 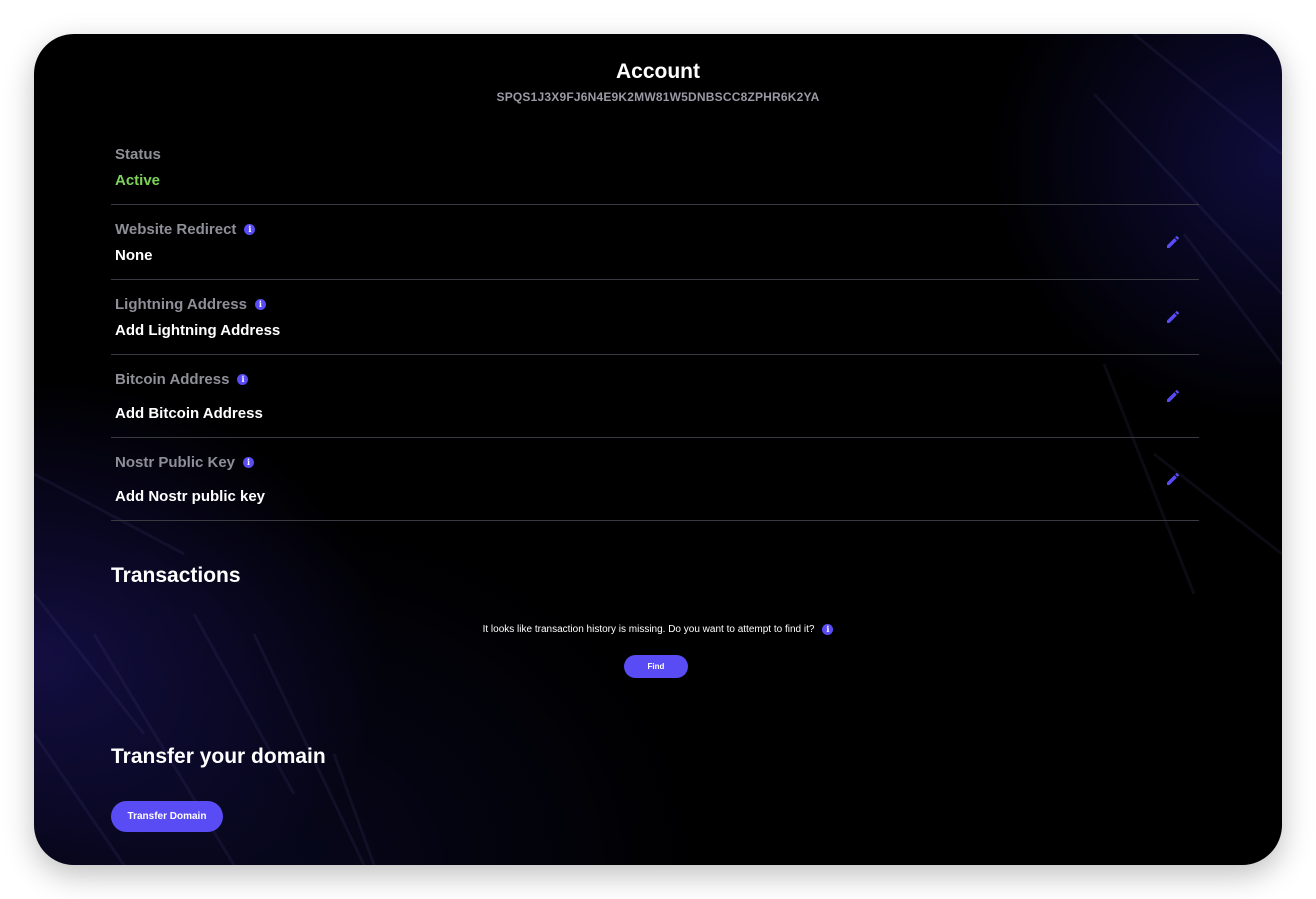 I want to click on lightning-address-label-text: Lightning Address, so click(x=181, y=304).